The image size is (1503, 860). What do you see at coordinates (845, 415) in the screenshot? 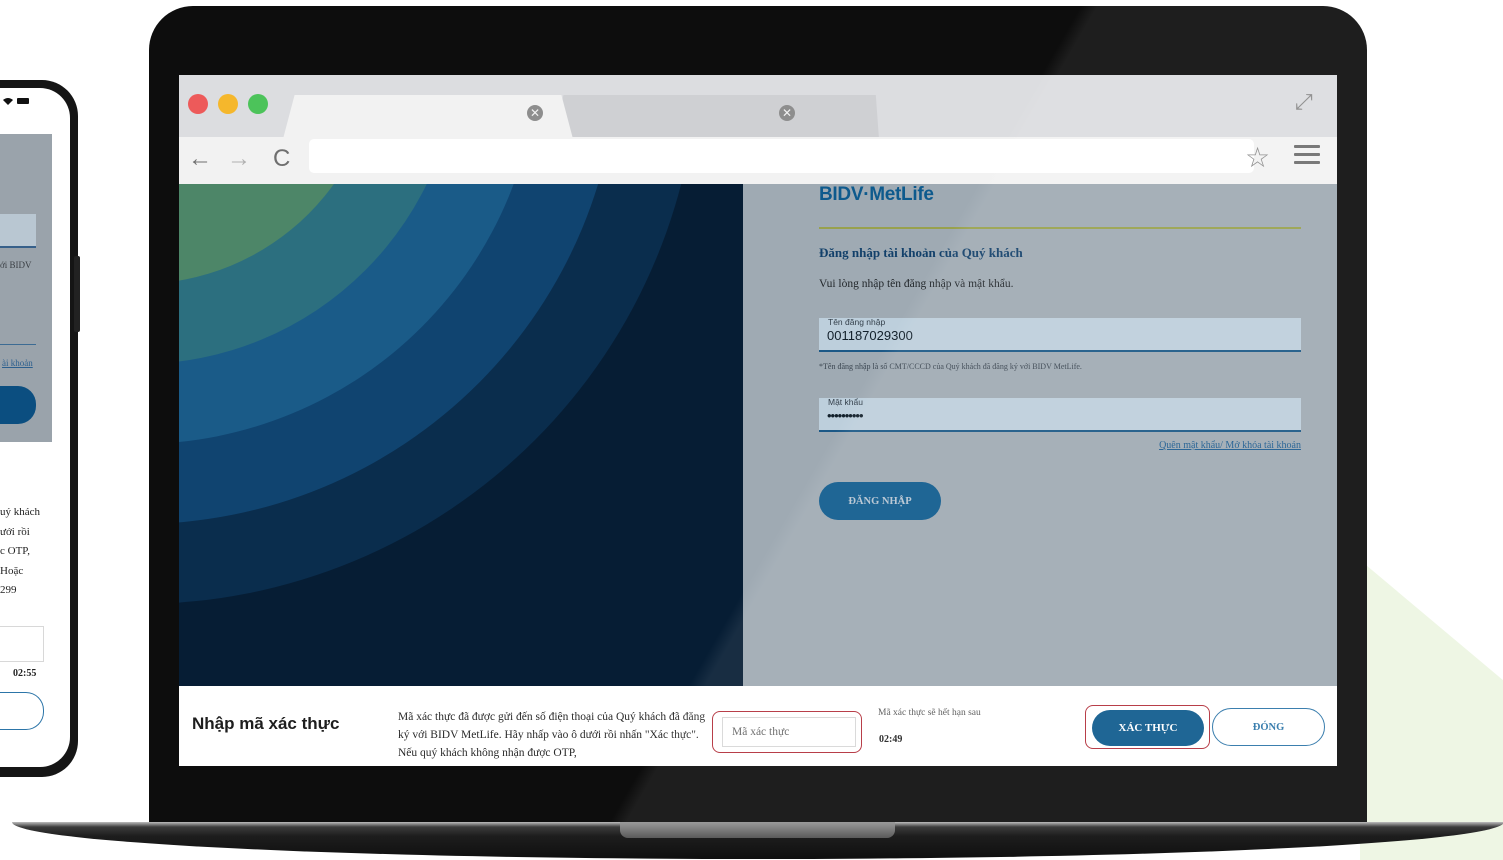
I see `password-value: ••••••••••` at bounding box center [845, 415].